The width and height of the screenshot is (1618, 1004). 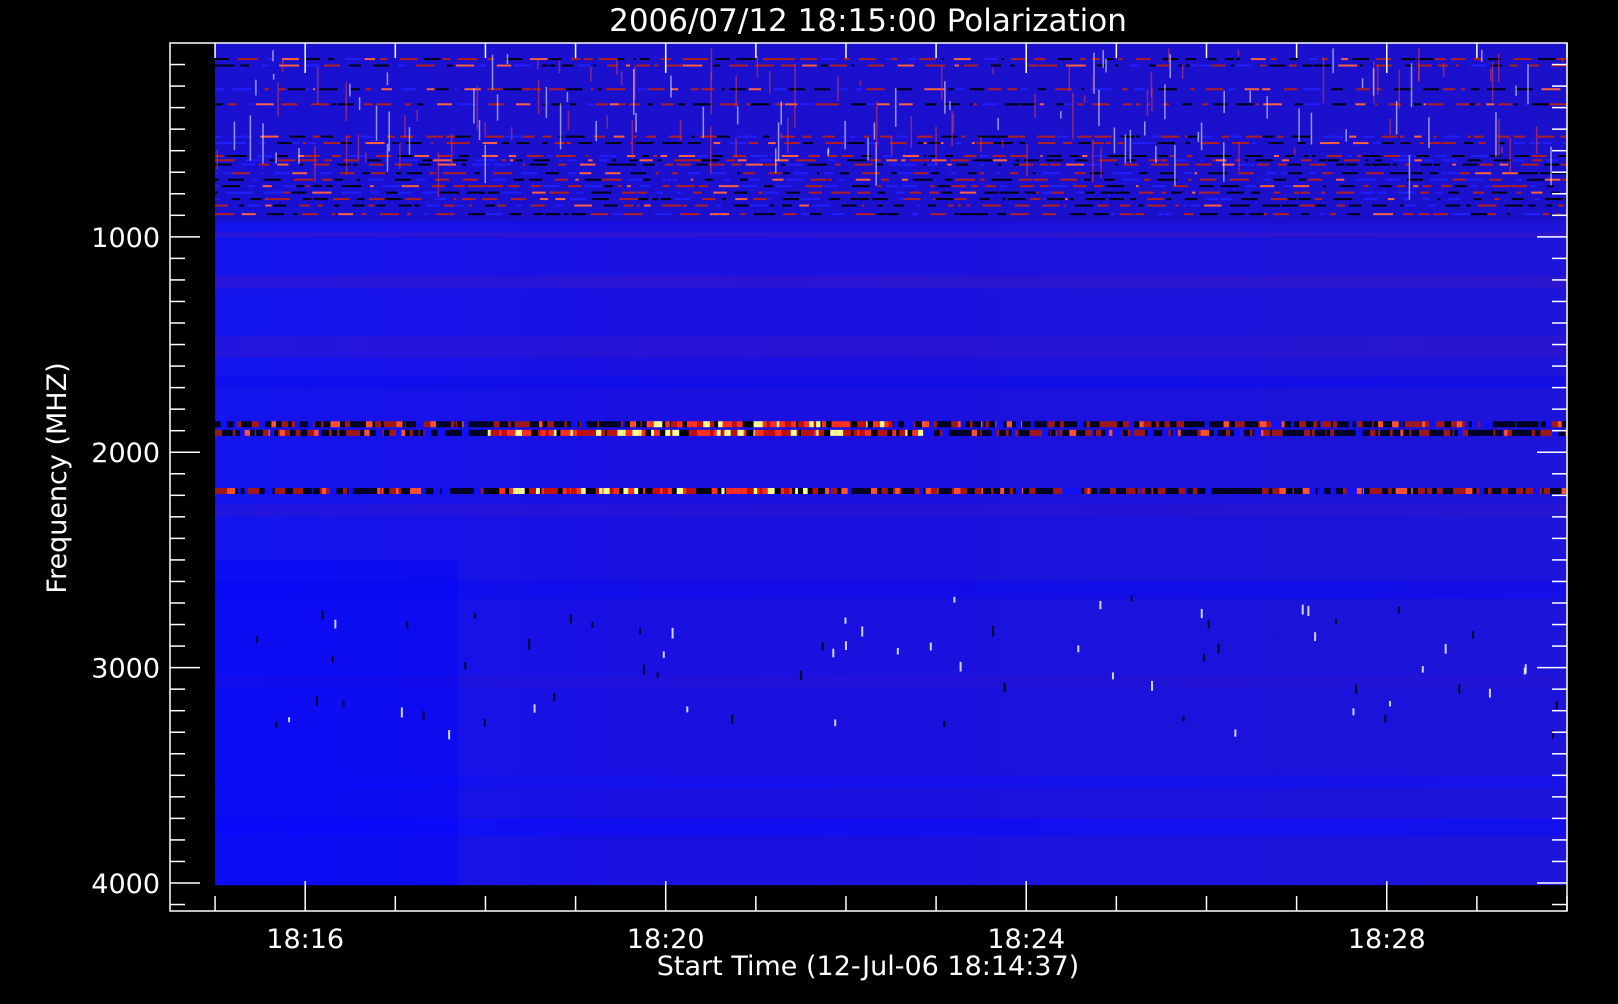 I want to click on speckle-dot, so click(x=944, y=724).